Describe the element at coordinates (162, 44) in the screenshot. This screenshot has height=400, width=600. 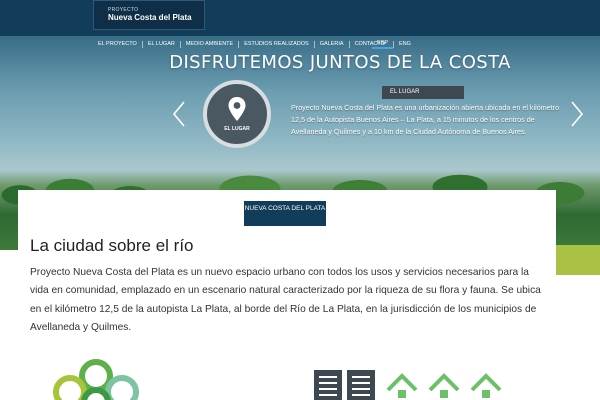
I see `nav-item-el-lugar: EL LUGAR` at that location.